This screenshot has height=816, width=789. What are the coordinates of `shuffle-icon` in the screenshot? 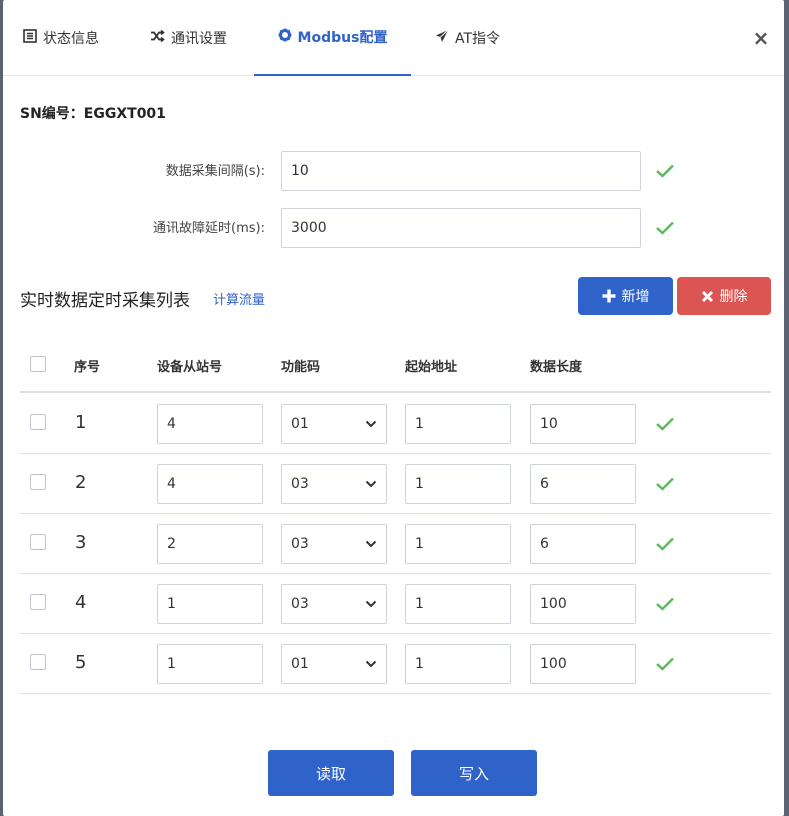 It's located at (160, 38).